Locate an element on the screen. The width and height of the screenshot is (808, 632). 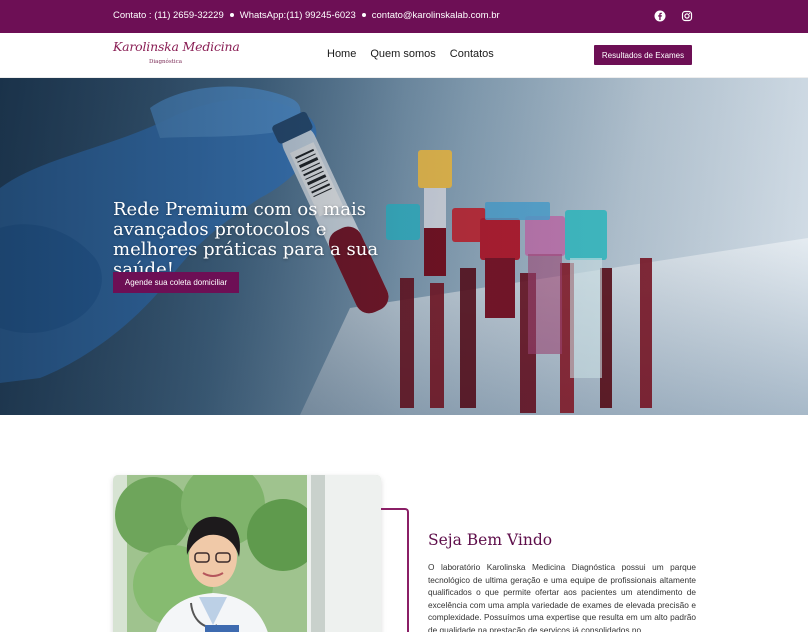
facebook-icon is located at coordinates (660, 16).